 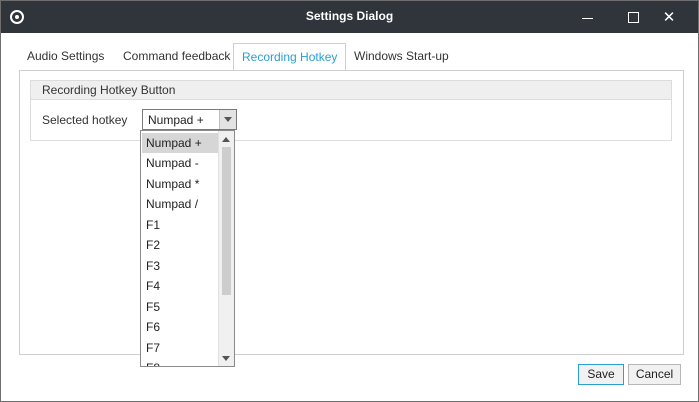 I want to click on chevron-up-icon, so click(x=226, y=139).